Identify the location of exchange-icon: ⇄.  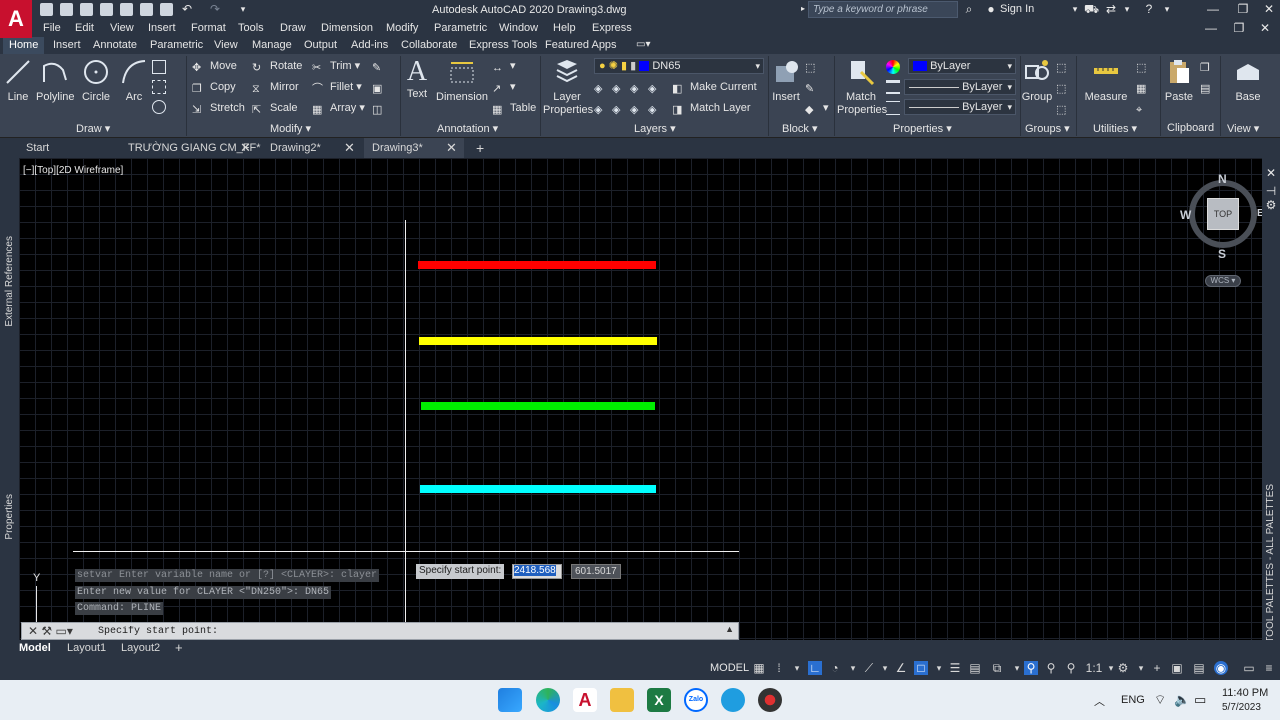
(1111, 9).